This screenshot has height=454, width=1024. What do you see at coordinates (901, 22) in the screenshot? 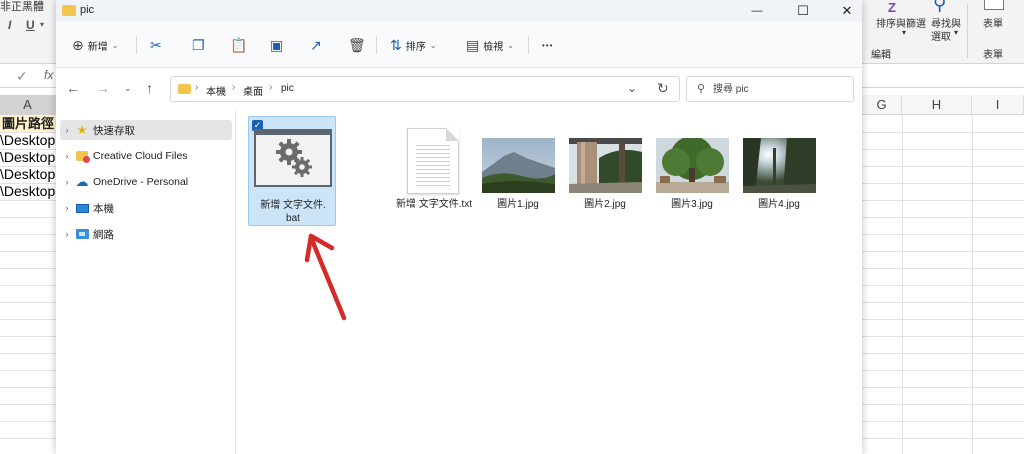
I see `sort-filter-label: 排序與篩選` at bounding box center [901, 22].